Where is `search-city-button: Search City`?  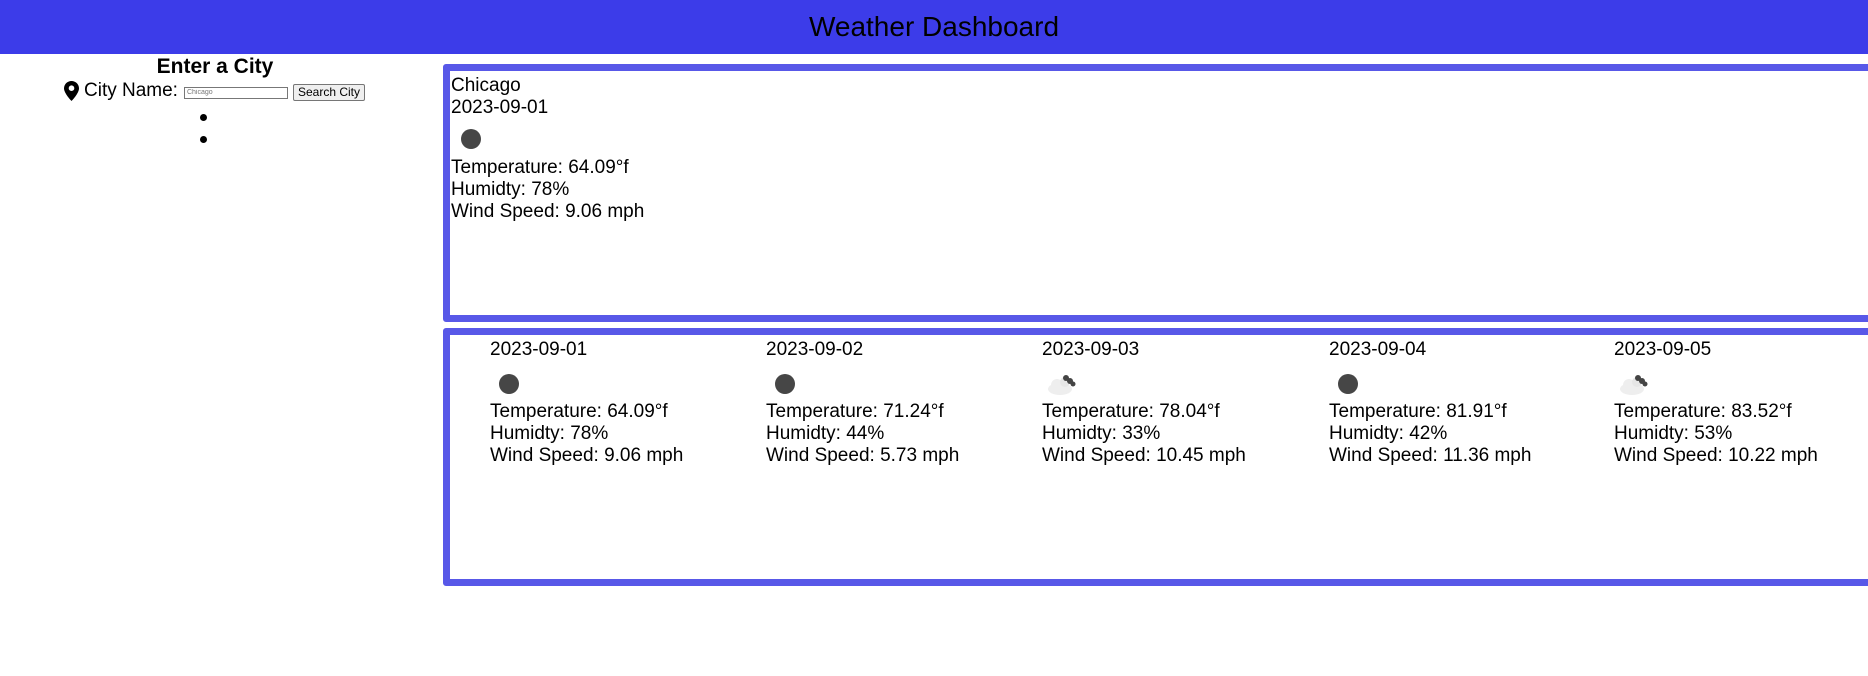
search-city-button: Search City is located at coordinates (328, 92).